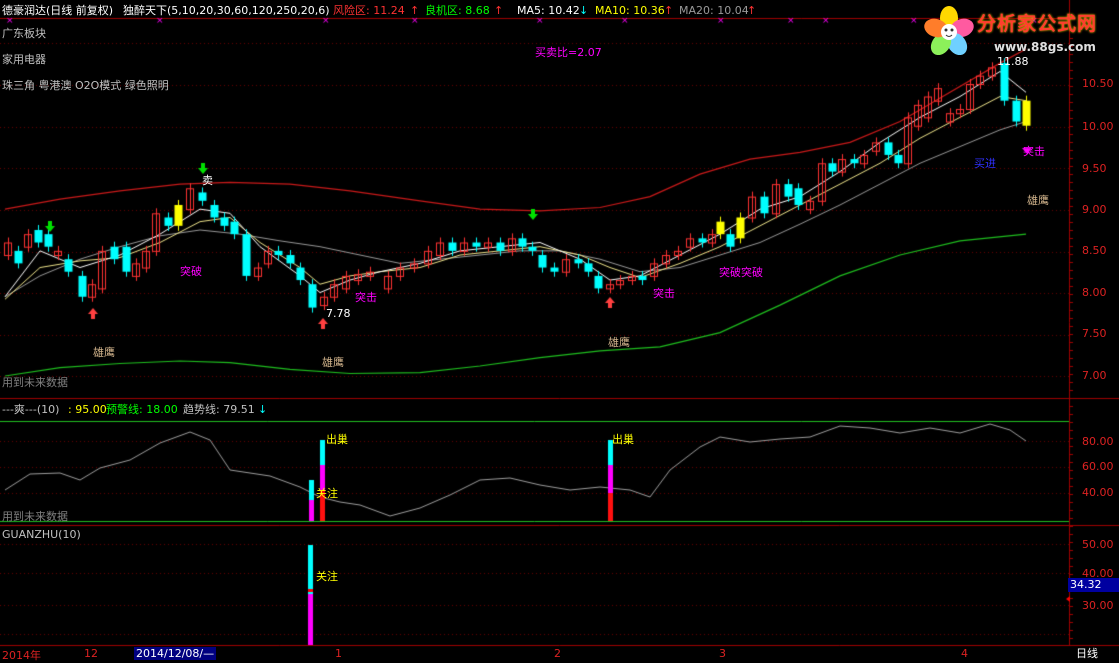 The image size is (1119, 663). I want to click on panel2-axis-label: 60.00, so click(1098, 466).